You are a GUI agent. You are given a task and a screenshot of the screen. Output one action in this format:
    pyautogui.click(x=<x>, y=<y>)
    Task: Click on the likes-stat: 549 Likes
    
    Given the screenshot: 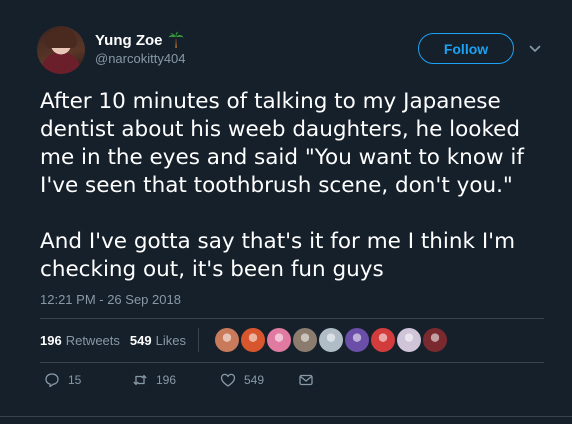 What is the action you would take?
    pyautogui.click(x=158, y=340)
    